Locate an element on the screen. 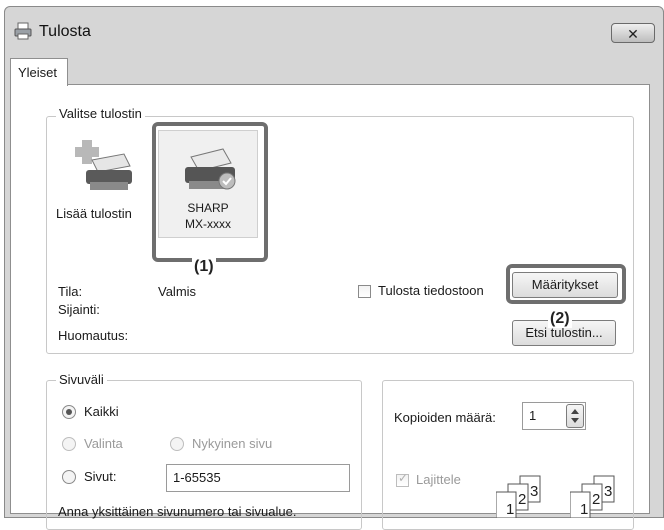  print-to-file-label: Tulosta tiedostoon is located at coordinates (431, 290).